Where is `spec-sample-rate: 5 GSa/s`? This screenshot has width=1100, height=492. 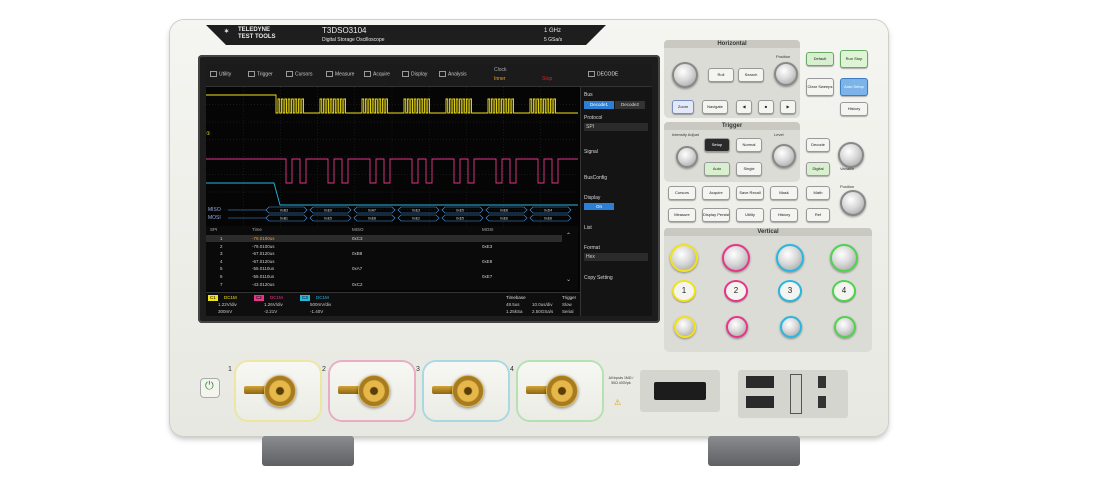
spec-sample-rate: 5 GSa/s is located at coordinates (553, 40).